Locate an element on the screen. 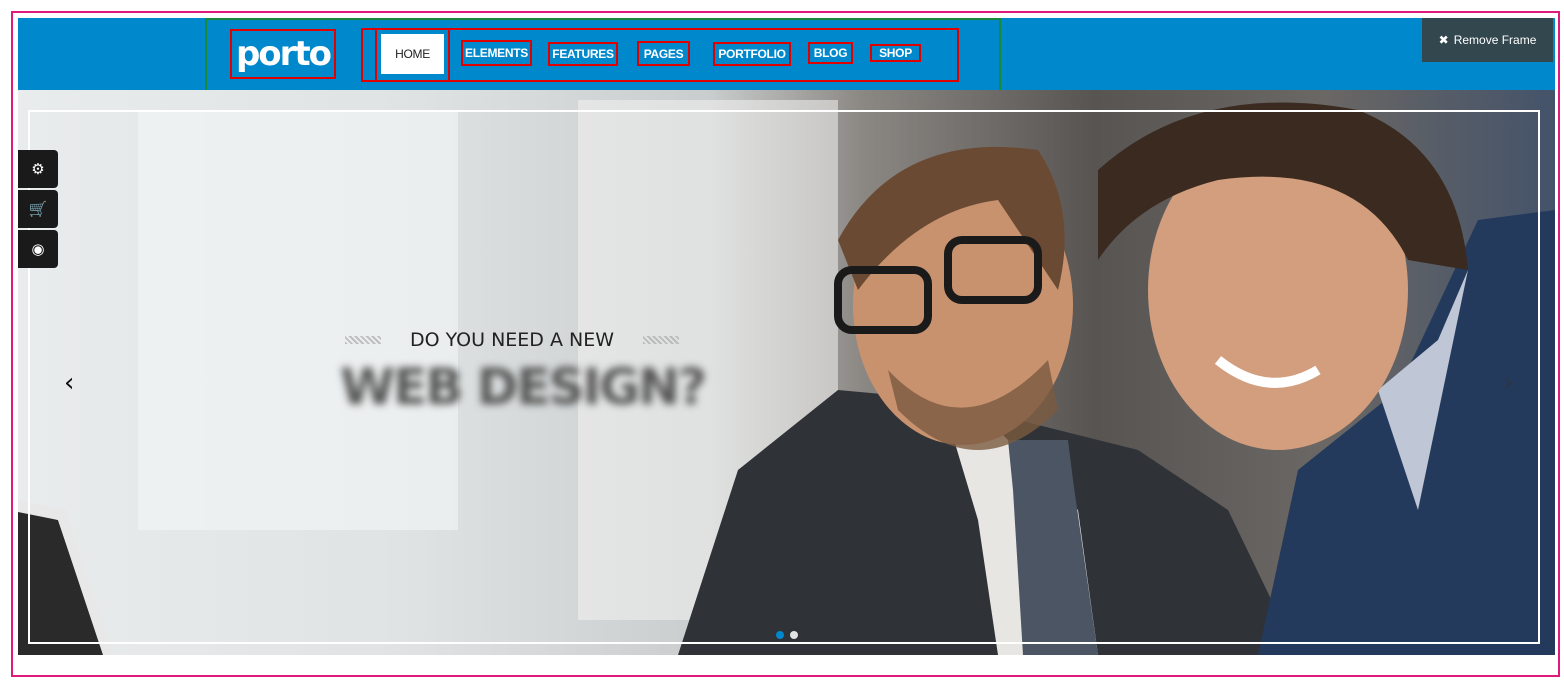 Image resolution: width=1564 pixels, height=684 pixels. remove-frame-button: ✖ Remove Frame is located at coordinates (1487, 40).